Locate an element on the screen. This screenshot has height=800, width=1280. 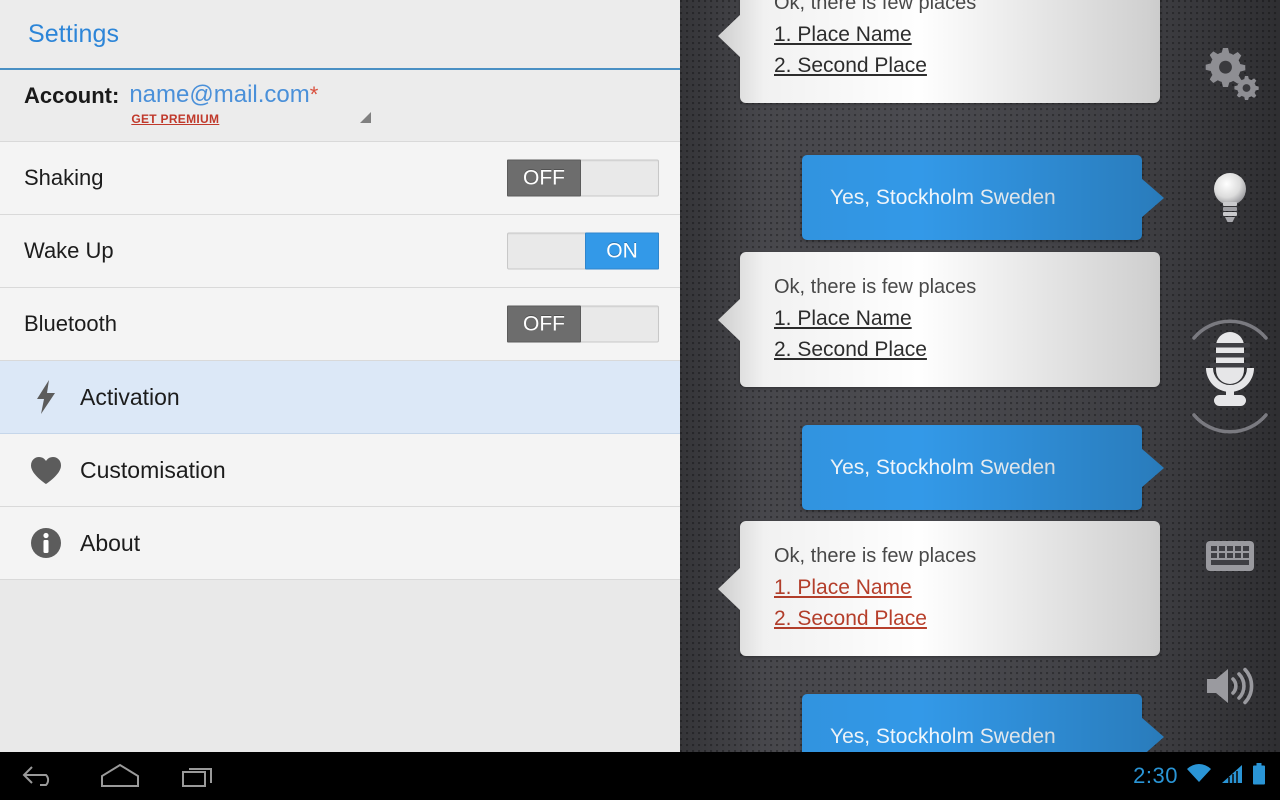
home-icon is located at coordinates (120, 776).